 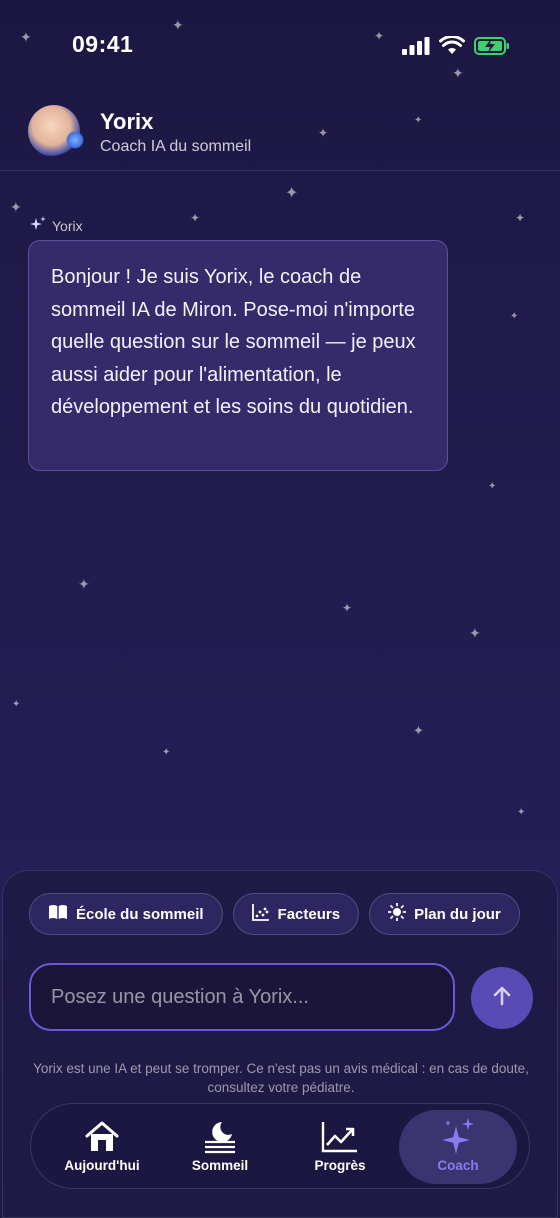 What do you see at coordinates (280, 1146) in the screenshot?
I see `bottom-tab-bar: Aujourd'hui Sommeil Progrès Coach` at bounding box center [280, 1146].